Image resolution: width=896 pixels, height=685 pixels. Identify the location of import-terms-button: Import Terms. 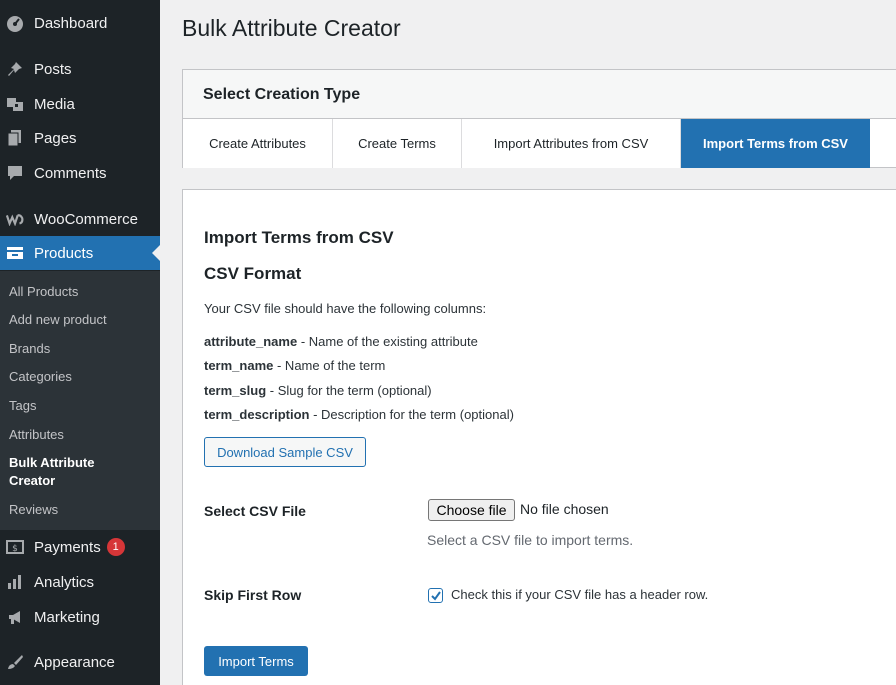
(256, 661).